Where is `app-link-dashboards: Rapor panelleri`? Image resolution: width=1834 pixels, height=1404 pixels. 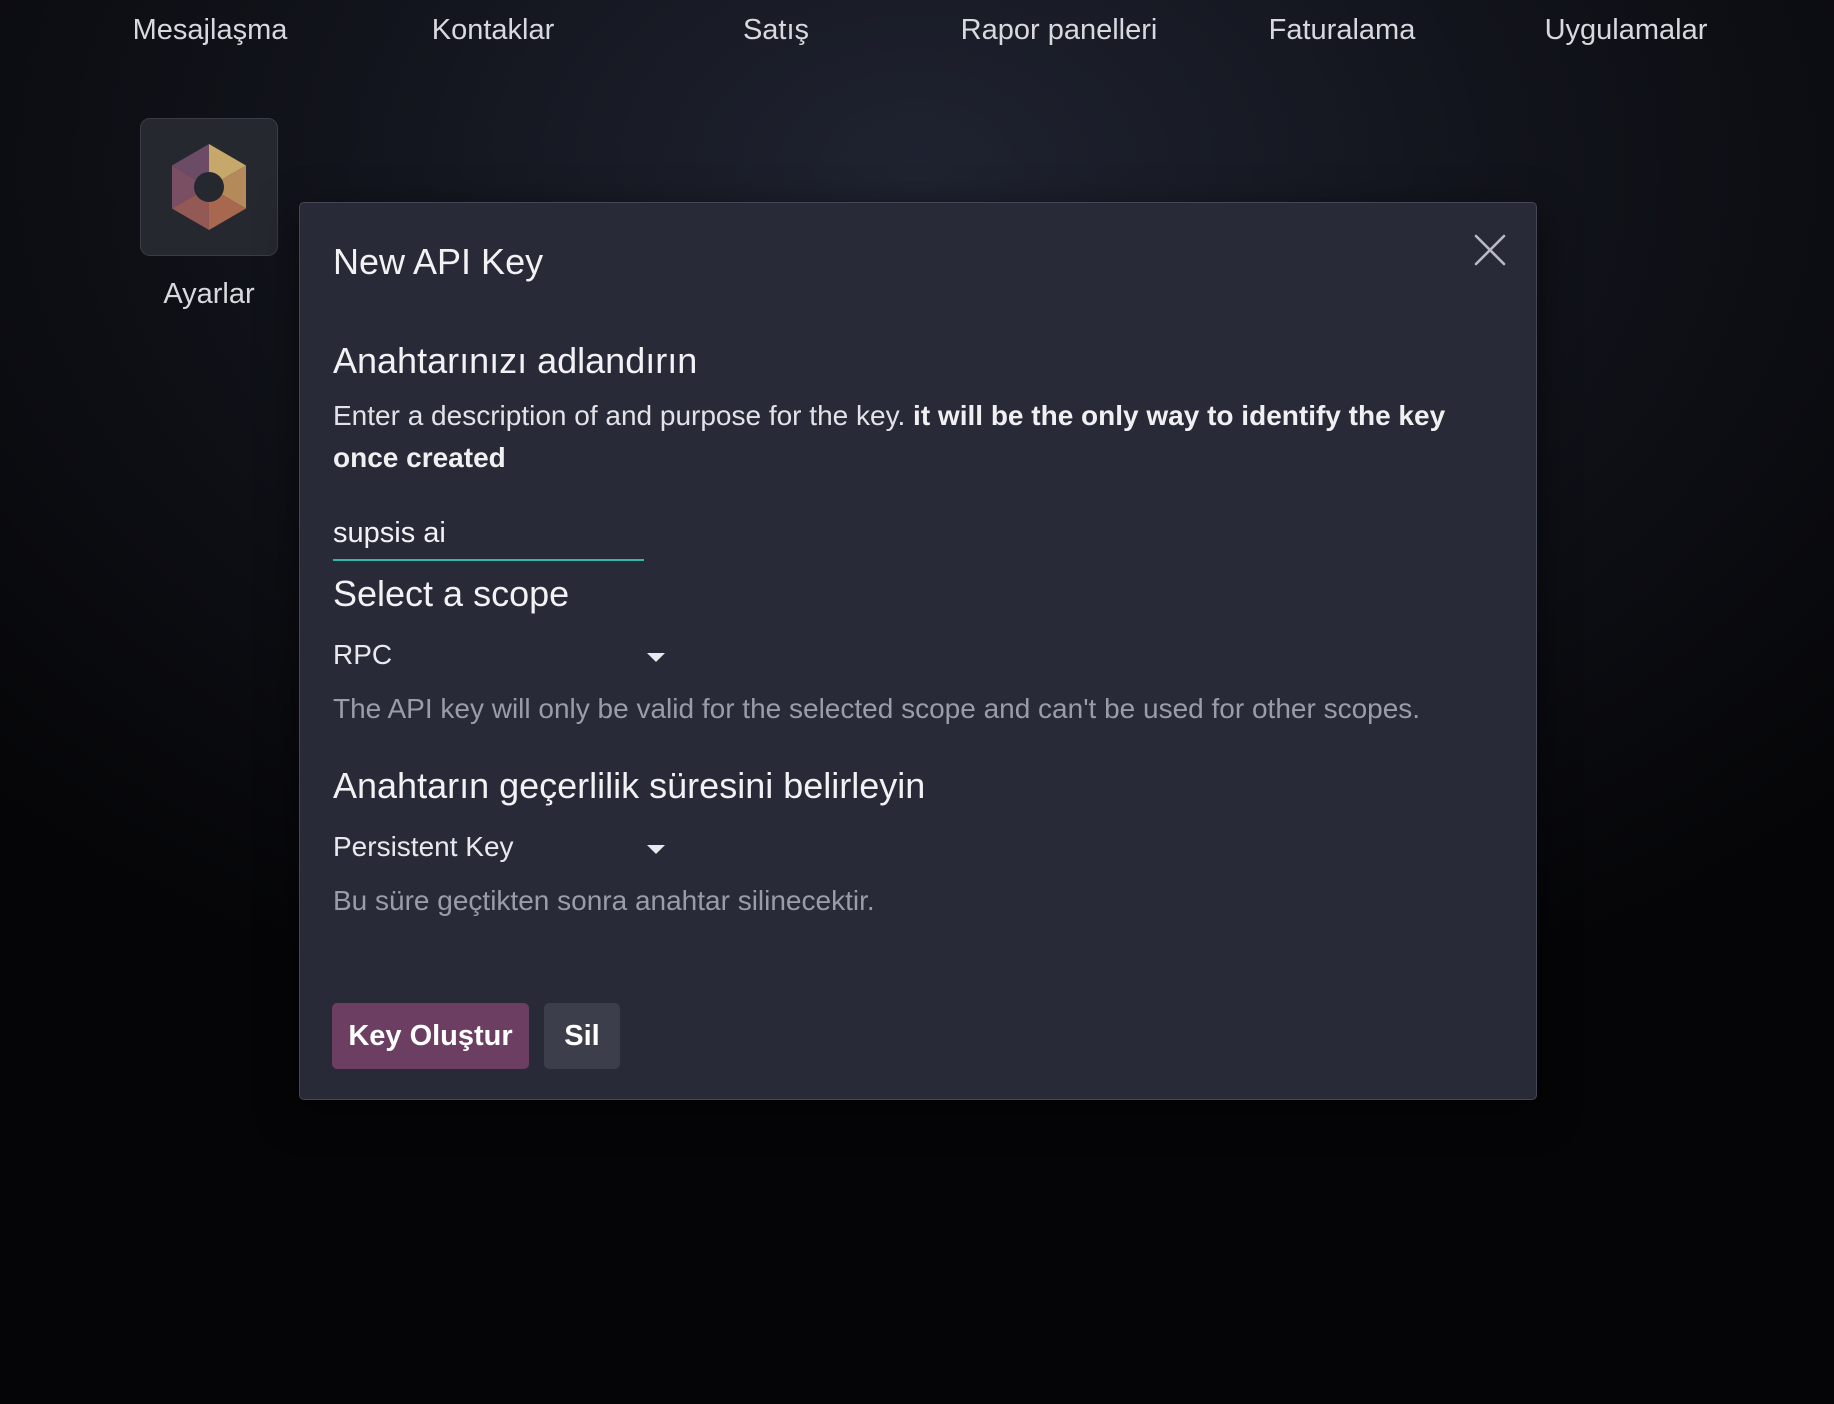
app-link-dashboards: Rapor panelleri is located at coordinates (1059, 30).